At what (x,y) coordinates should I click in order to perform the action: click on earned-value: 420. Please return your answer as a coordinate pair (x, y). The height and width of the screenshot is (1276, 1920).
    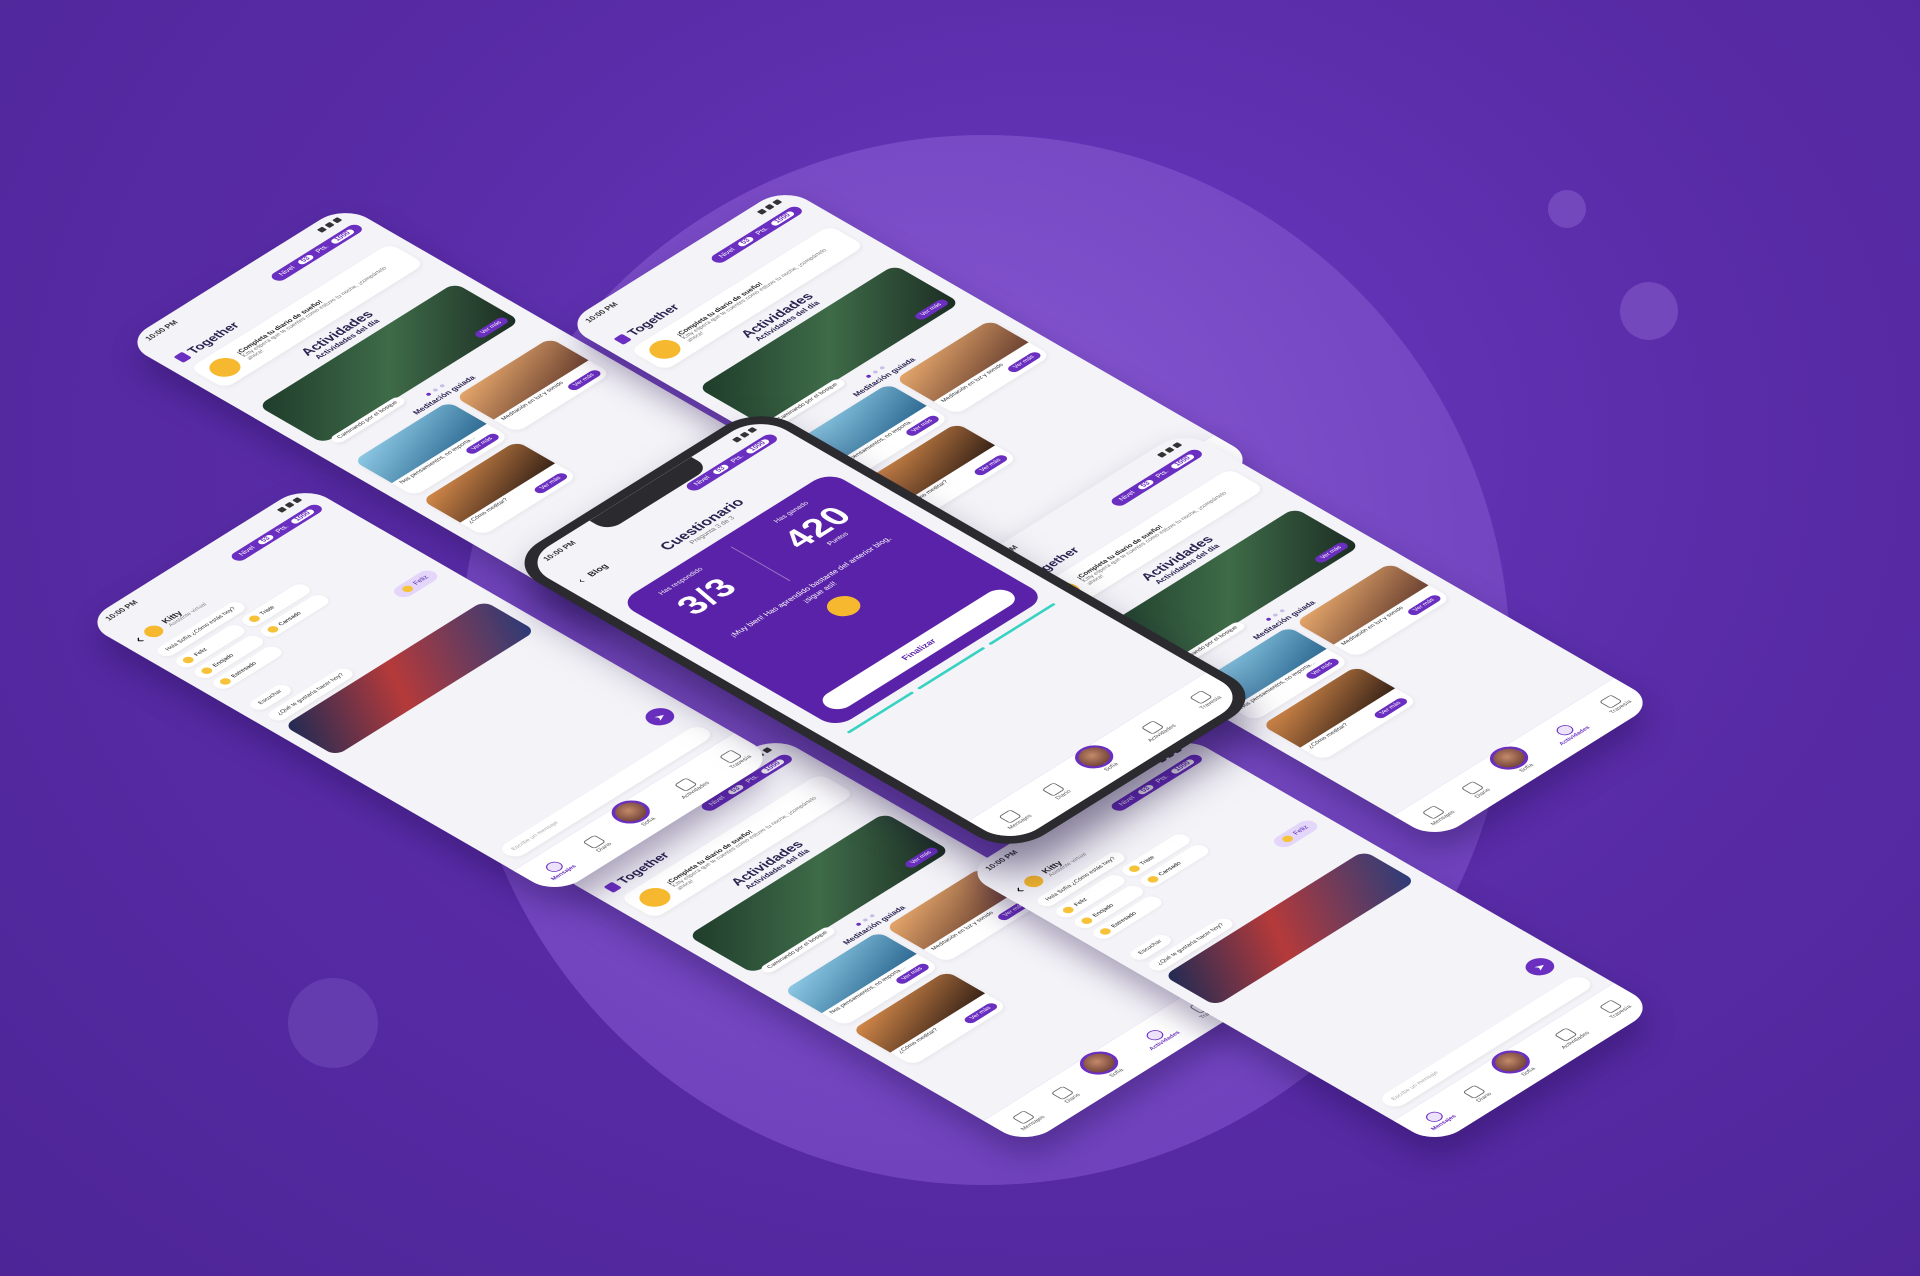
    Looking at the image, I should click on (817, 527).